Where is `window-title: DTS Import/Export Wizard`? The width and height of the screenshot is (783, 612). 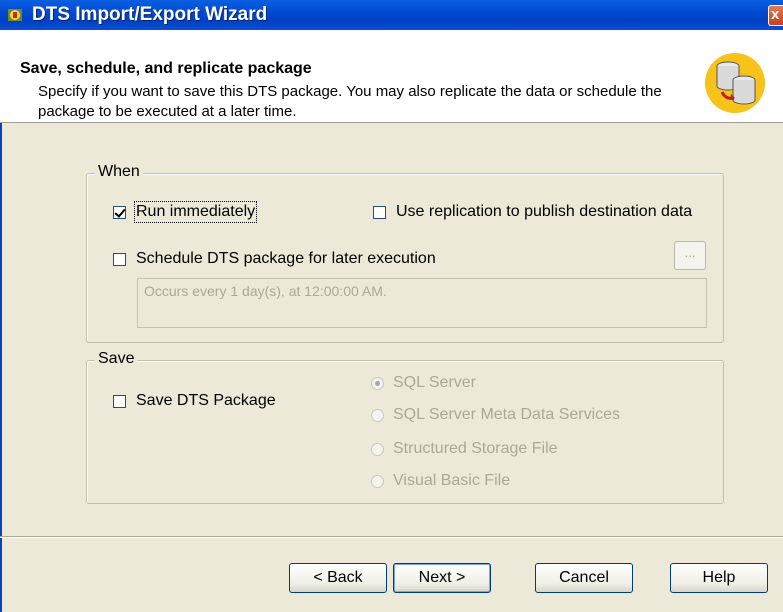 window-title: DTS Import/Export Wizard is located at coordinates (150, 14).